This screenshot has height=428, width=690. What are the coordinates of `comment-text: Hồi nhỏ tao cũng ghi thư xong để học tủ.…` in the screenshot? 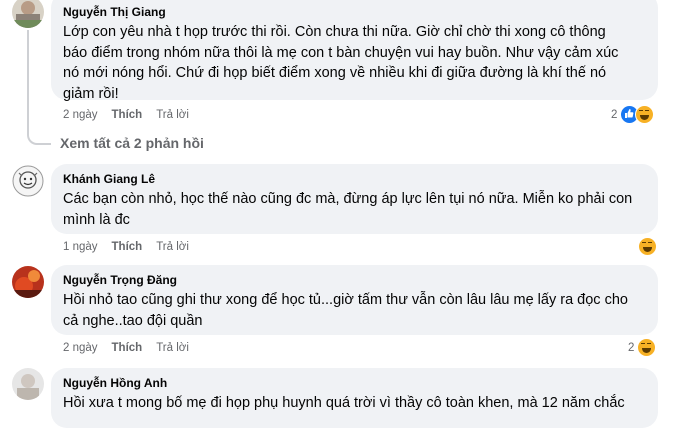 It's located at (345, 310).